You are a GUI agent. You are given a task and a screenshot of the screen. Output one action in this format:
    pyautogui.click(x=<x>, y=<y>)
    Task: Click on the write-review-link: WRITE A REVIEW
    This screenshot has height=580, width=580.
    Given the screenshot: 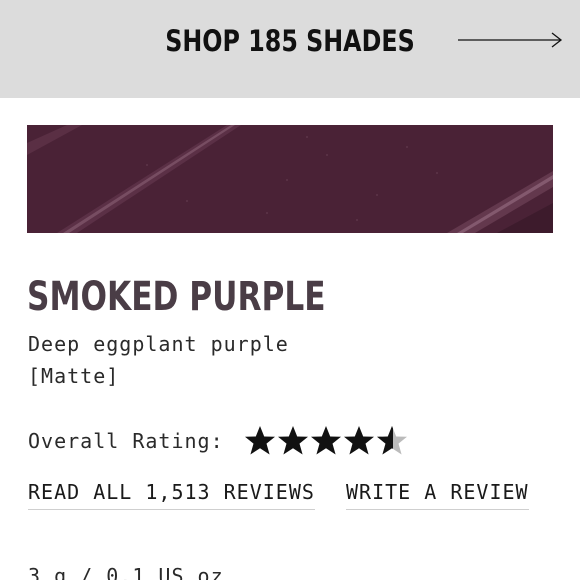 What is the action you would take?
    pyautogui.click(x=437, y=495)
    